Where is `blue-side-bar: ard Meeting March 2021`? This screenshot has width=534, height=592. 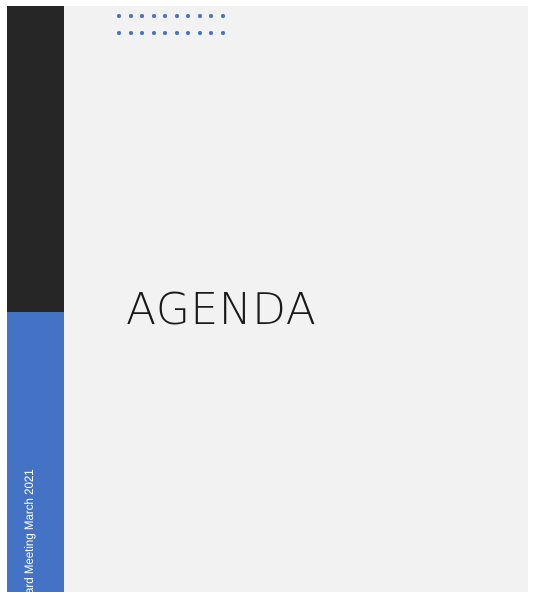
blue-side-bar: ard Meeting March 2021 is located at coordinates (35, 452).